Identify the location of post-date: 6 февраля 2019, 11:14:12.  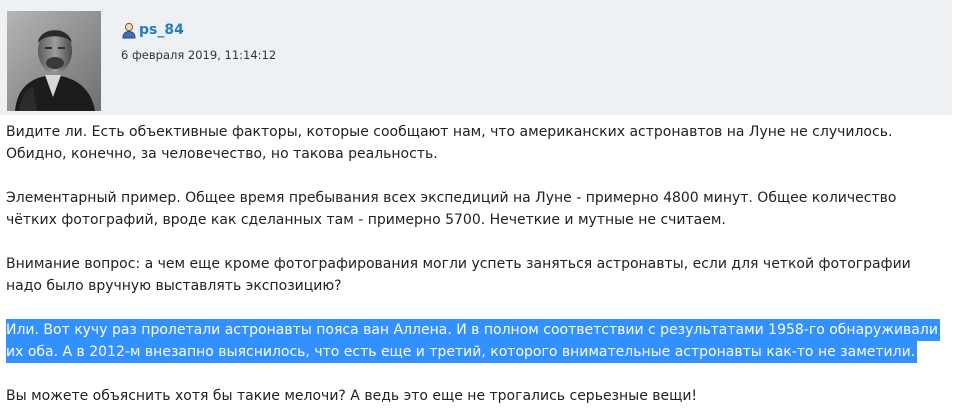
(199, 55).